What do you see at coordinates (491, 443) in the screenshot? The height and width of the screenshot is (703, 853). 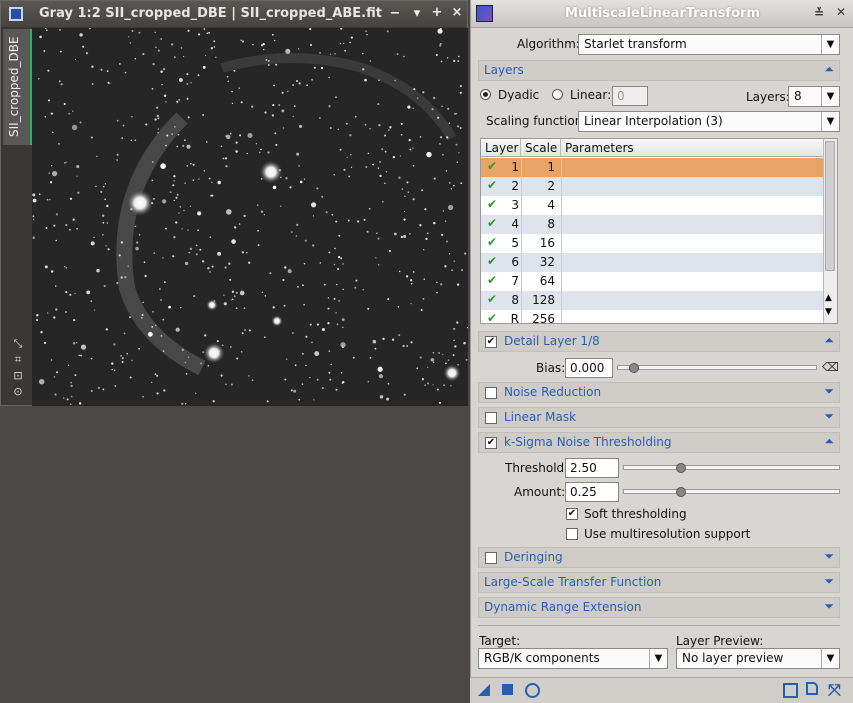 I see `ksigma-checkbox: ✔` at bounding box center [491, 443].